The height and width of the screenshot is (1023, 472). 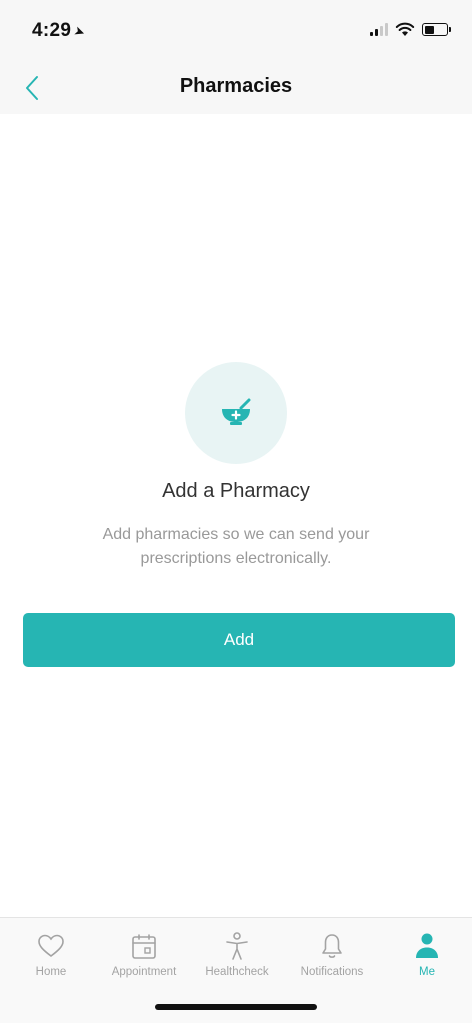 What do you see at coordinates (427, 946) in the screenshot?
I see `user-icon` at bounding box center [427, 946].